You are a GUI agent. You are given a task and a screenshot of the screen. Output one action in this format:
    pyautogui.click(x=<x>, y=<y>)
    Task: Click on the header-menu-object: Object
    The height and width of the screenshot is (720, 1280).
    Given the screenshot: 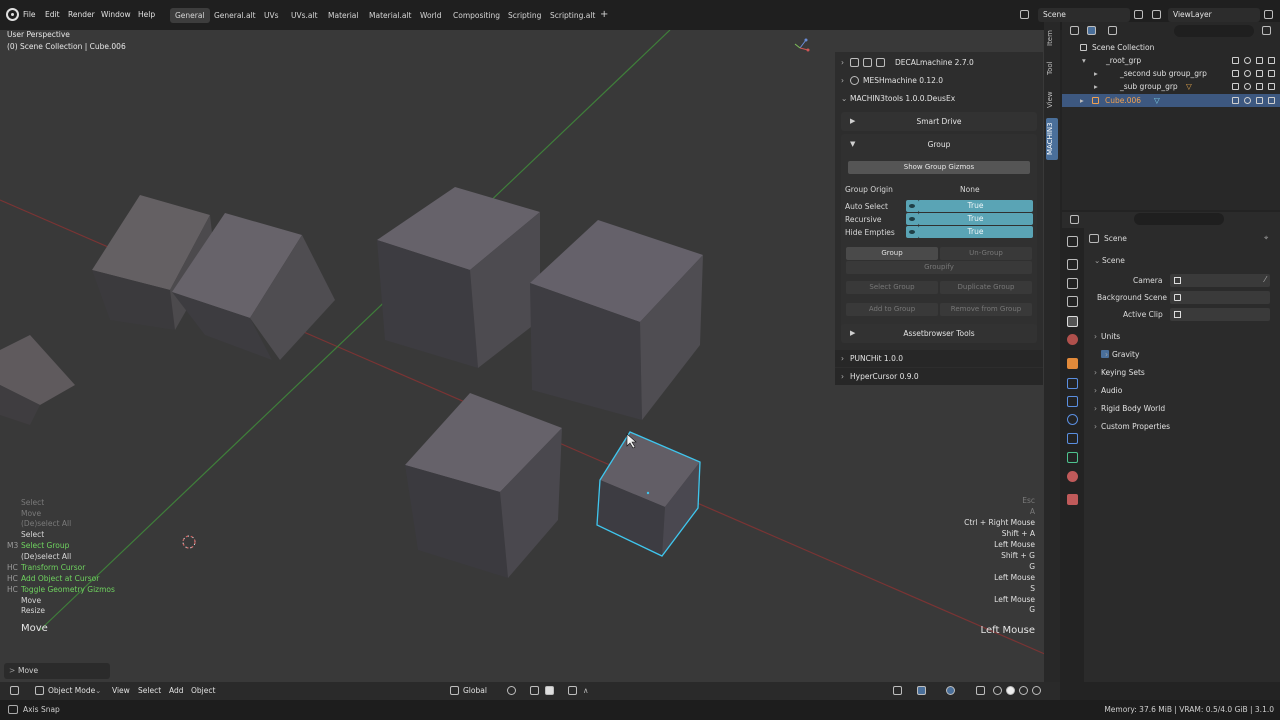 What is the action you would take?
    pyautogui.click(x=203, y=690)
    